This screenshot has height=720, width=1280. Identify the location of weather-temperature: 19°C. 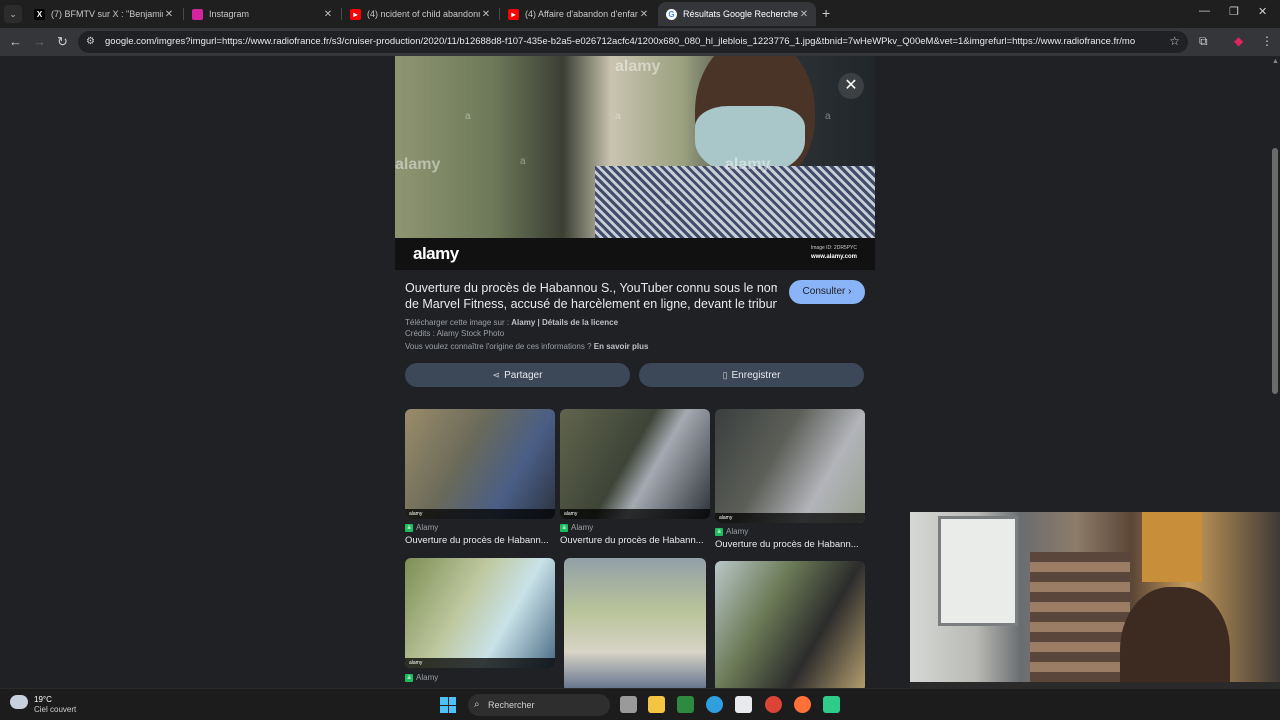
(43, 699).